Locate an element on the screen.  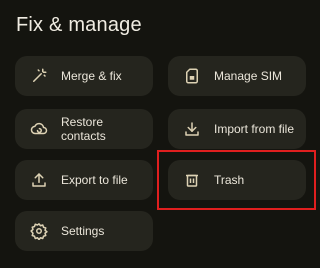
settings-label: Settings is located at coordinates (83, 231).